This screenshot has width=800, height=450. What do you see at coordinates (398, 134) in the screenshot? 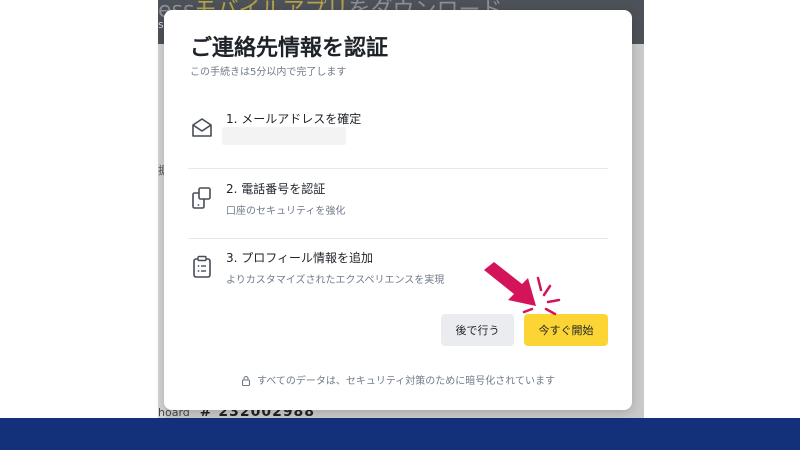
I see `step-confirm-email: 1. メールアドレスを確定` at bounding box center [398, 134].